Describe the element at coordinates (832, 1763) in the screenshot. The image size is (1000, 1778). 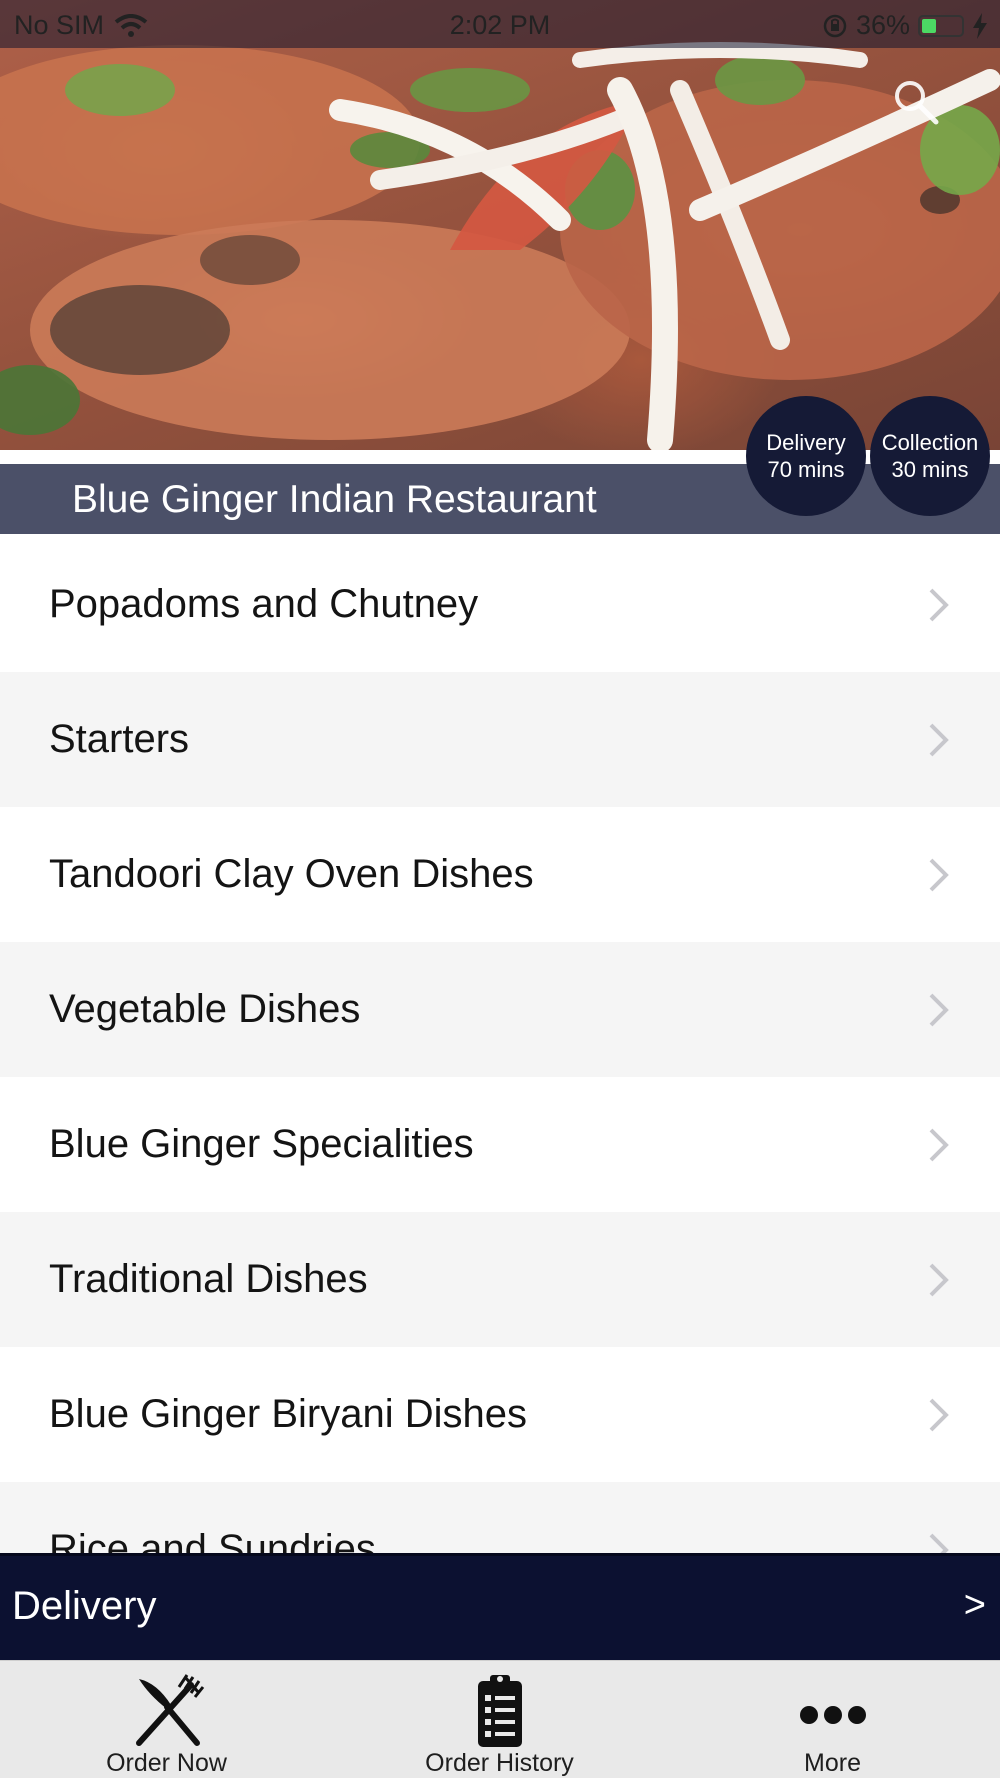
I see `tab-more-label: More` at that location.